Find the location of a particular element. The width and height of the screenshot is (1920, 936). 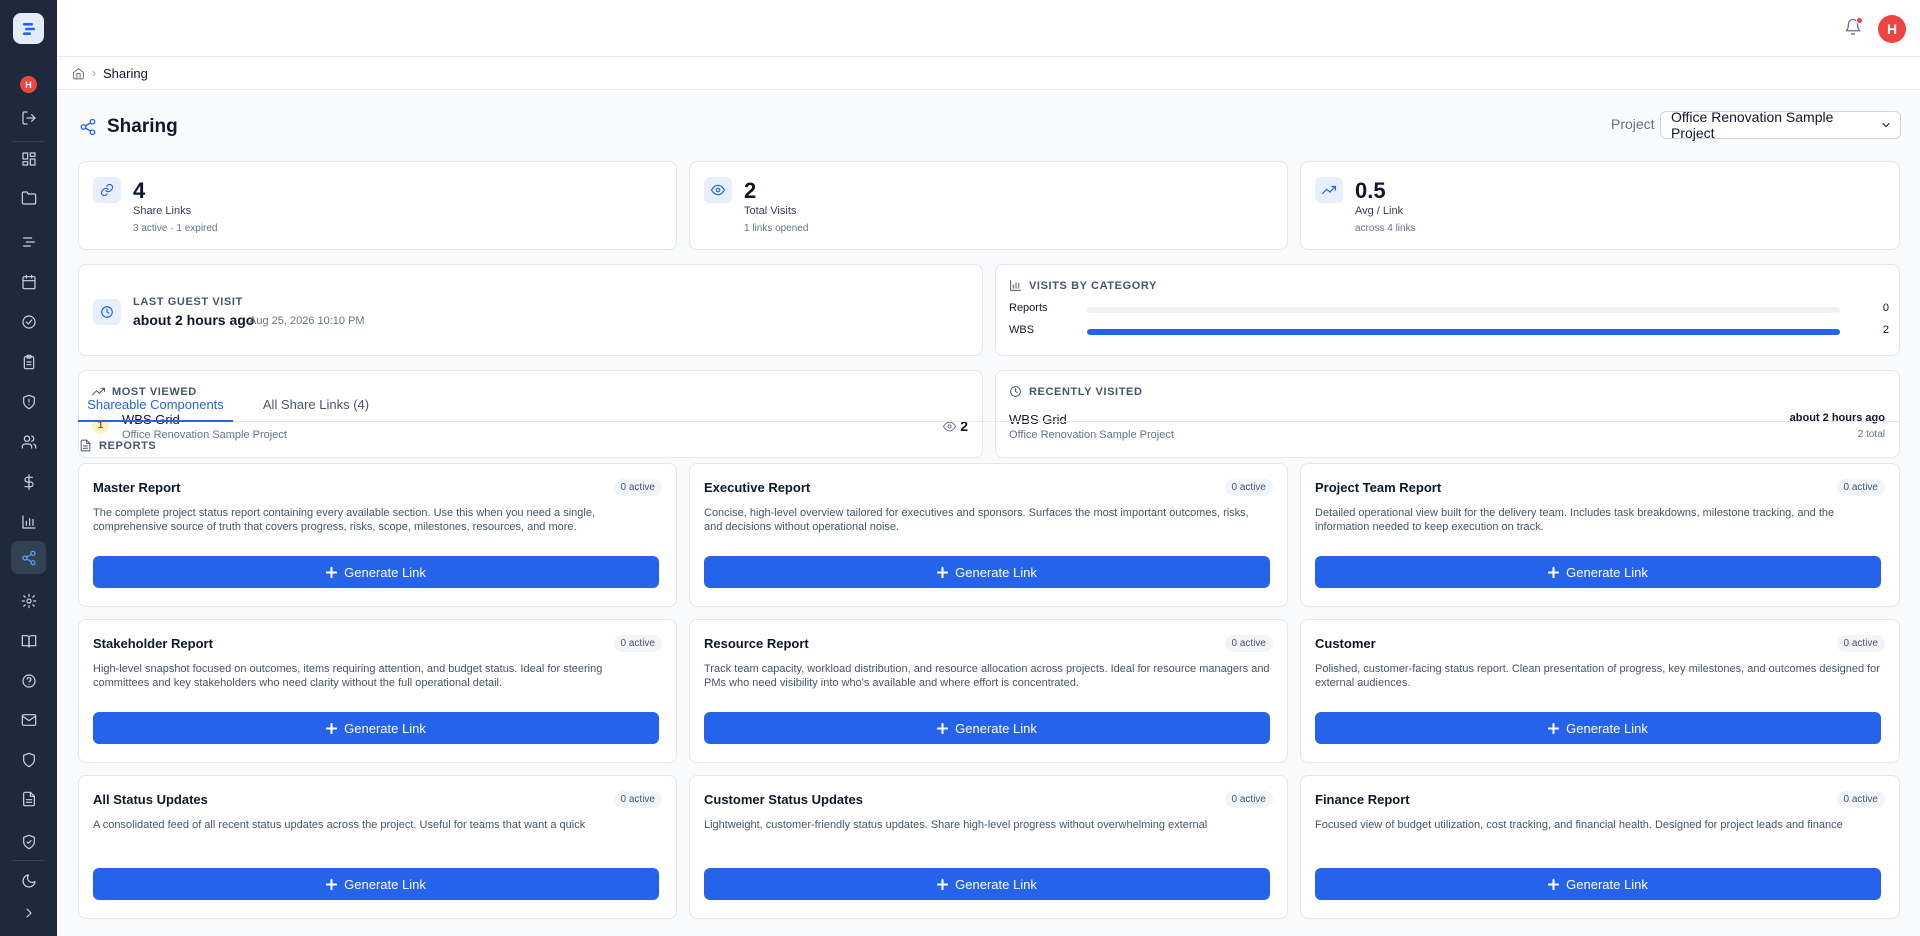

stat-value: 4 is located at coordinates (139, 191).